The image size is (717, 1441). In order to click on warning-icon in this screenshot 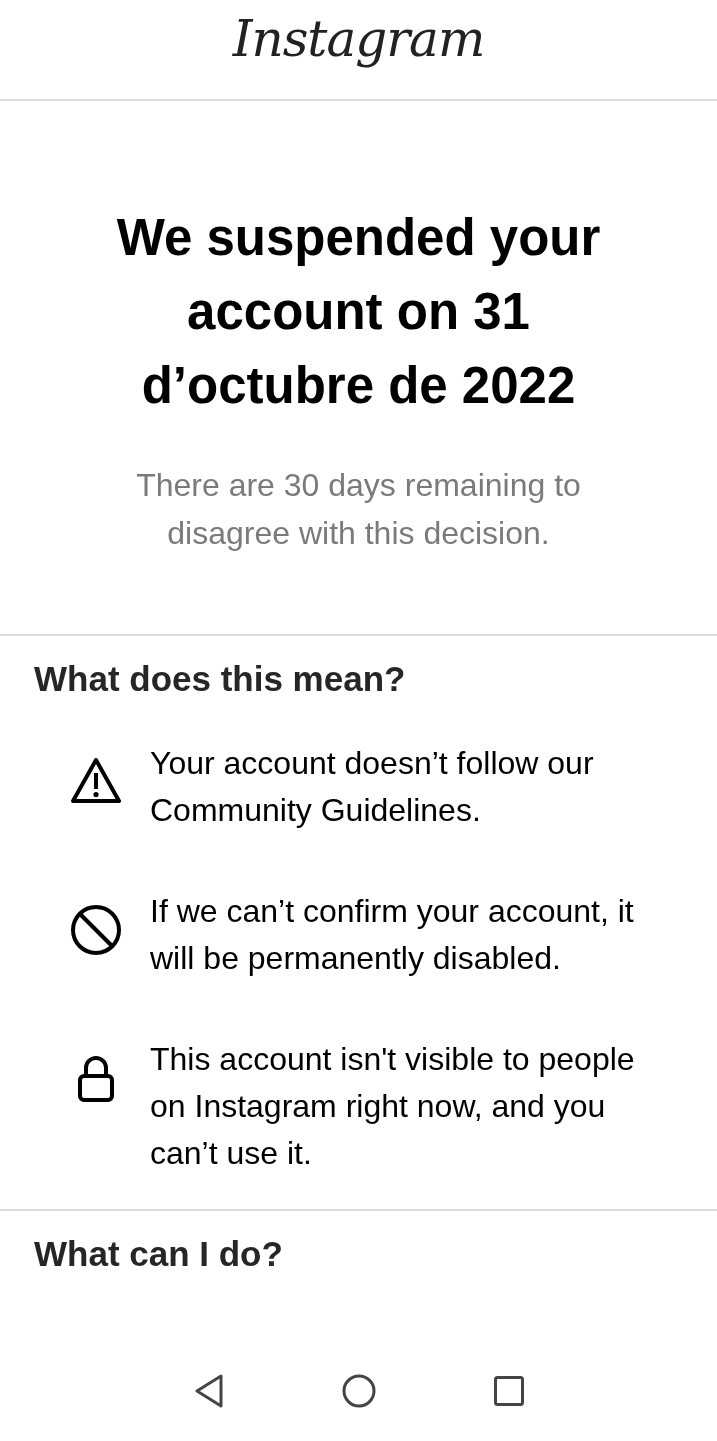, I will do `click(96, 780)`.